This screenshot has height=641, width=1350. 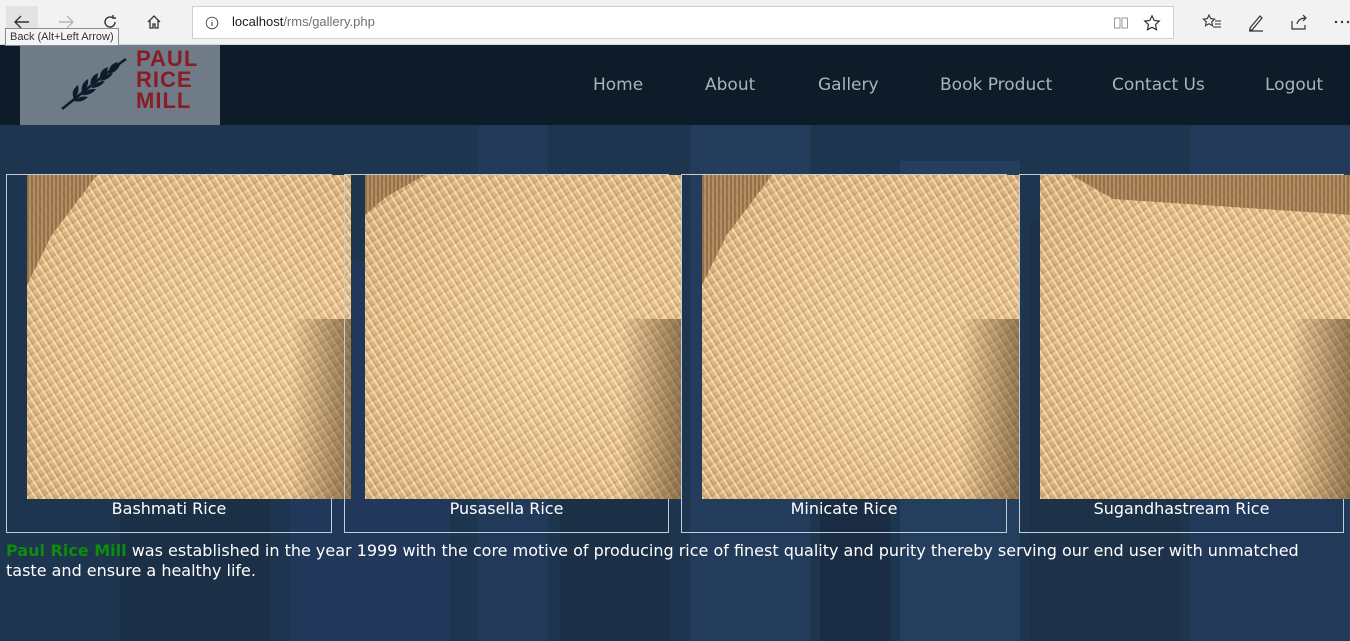 I want to click on gallery-caption: Sugandhastream Rice, so click(x=1181, y=508).